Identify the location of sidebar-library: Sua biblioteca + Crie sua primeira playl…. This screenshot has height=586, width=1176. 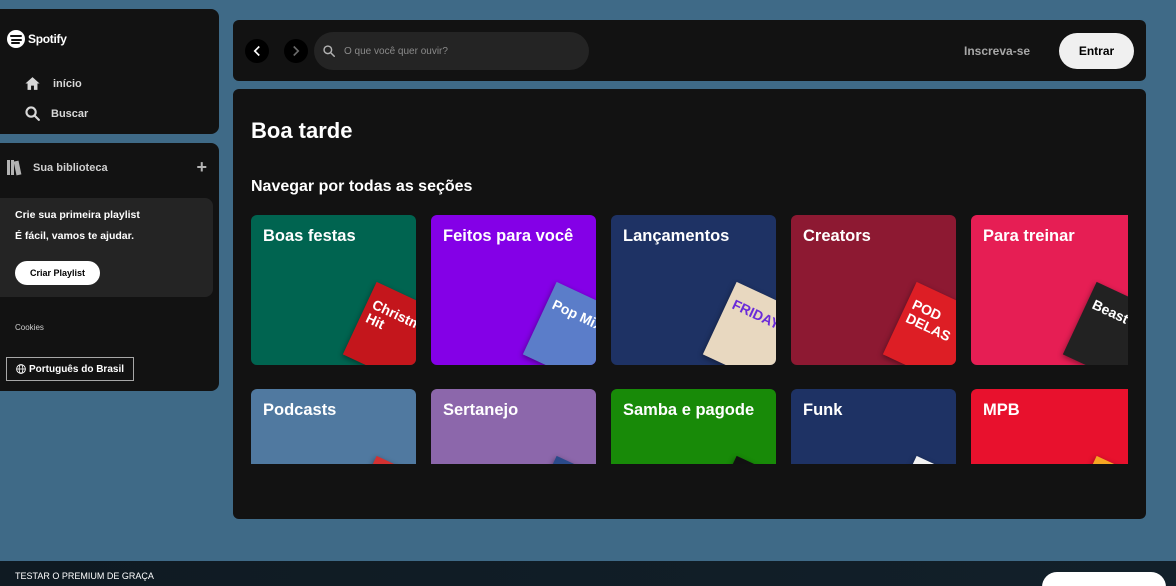
(109, 267).